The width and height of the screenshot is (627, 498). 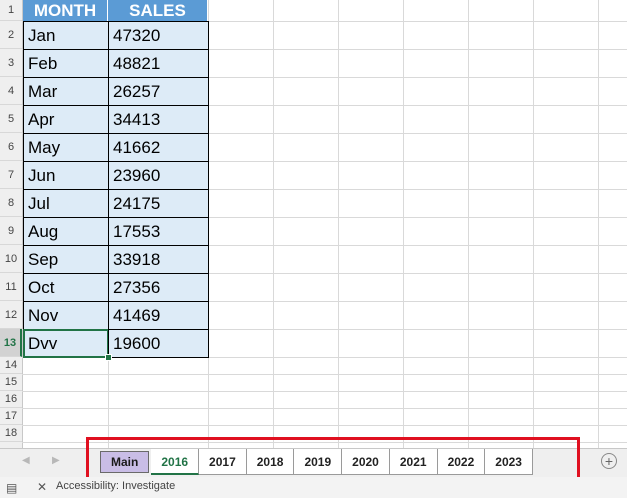 I want to click on cell-month: Jul, so click(x=66, y=203).